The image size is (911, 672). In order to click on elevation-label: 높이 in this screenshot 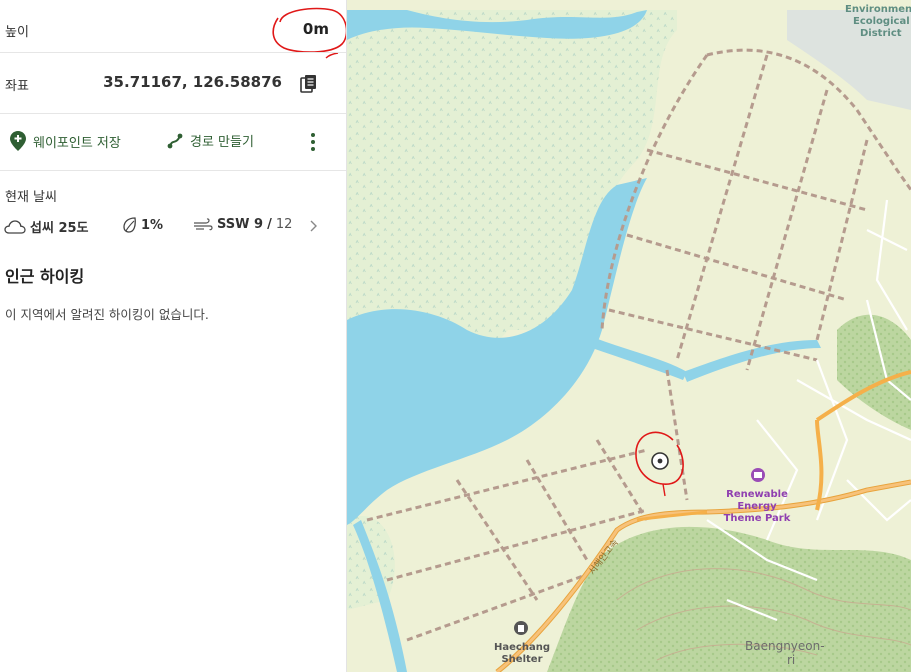, I will do `click(17, 32)`.